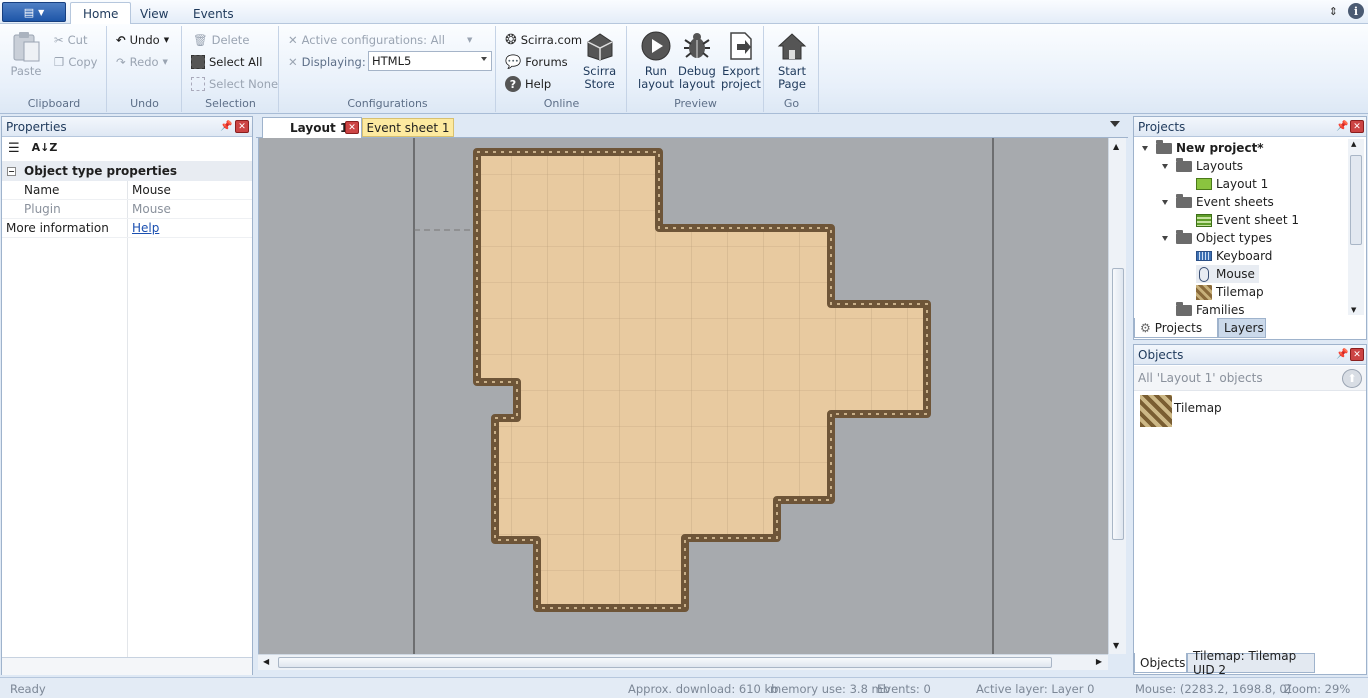  I want to click on tree-label: Layouts, so click(1220, 166).